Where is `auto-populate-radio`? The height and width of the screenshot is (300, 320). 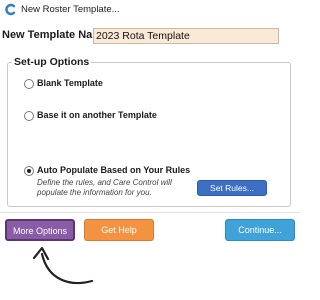
auto-populate-radio is located at coordinates (29, 171).